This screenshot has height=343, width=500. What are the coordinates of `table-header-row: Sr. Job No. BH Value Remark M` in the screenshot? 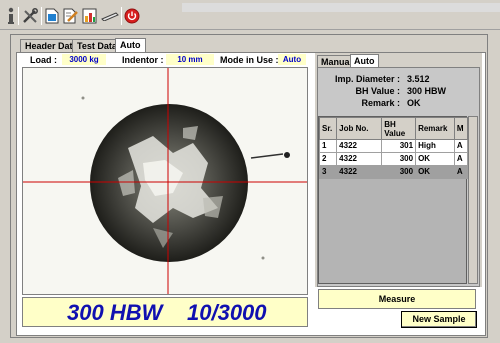 It's located at (393, 128).